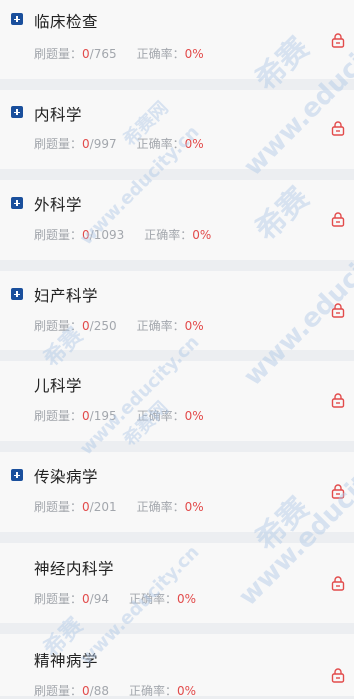  What do you see at coordinates (177, 583) in the screenshot?
I see `subject-card: 神经内科学 刷题量：0/94 正确率：0%` at bounding box center [177, 583].